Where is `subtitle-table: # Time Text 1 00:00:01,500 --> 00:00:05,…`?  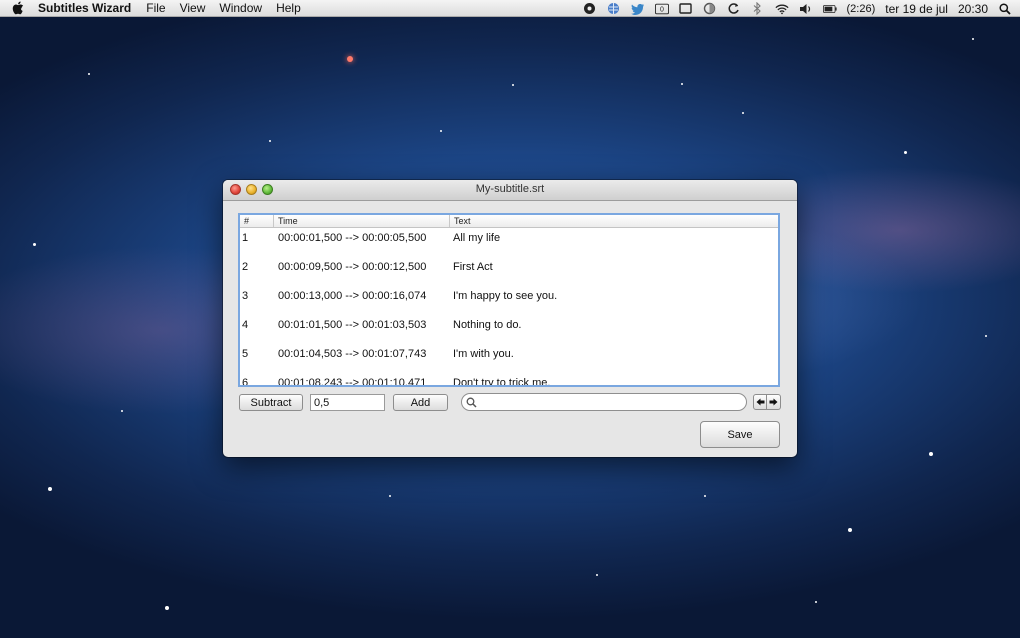 subtitle-table: # Time Text 1 00:00:01,500 --> 00:00:05,… is located at coordinates (509, 300).